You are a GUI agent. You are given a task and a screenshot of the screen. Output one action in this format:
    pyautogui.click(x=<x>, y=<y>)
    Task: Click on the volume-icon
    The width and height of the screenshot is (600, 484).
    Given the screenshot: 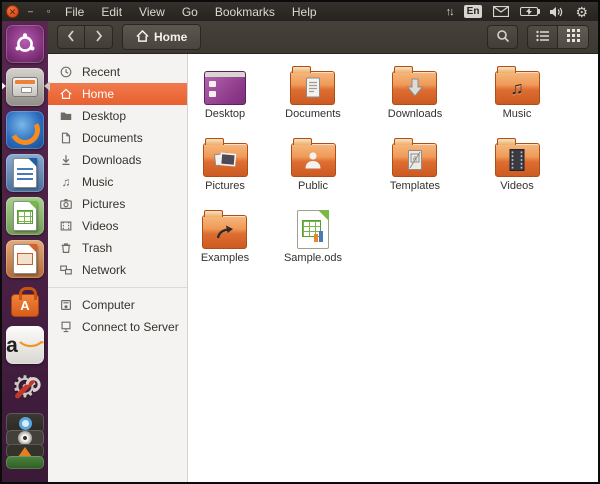 What is the action you would take?
    pyautogui.click(x=556, y=12)
    